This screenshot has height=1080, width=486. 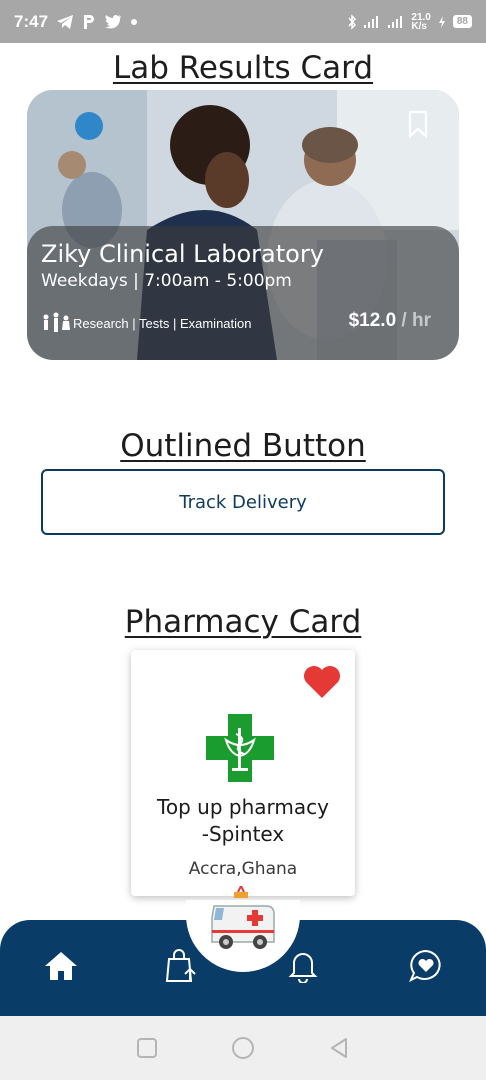 I want to click on bookmark-icon, so click(x=418, y=124).